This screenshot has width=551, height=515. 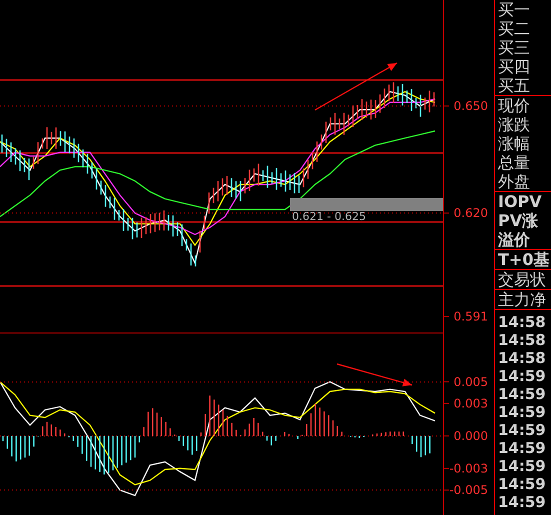 What do you see at coordinates (514, 162) in the screenshot?
I see `quote-field-label: 总量` at bounding box center [514, 162].